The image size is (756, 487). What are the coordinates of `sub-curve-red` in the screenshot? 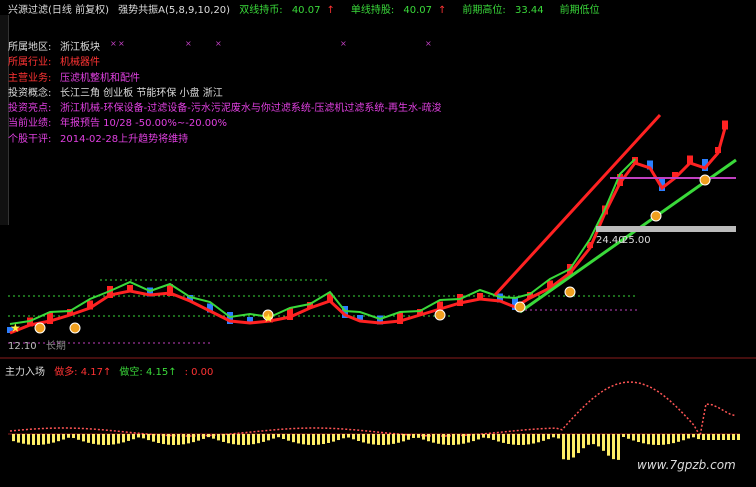 It's located at (373, 410).